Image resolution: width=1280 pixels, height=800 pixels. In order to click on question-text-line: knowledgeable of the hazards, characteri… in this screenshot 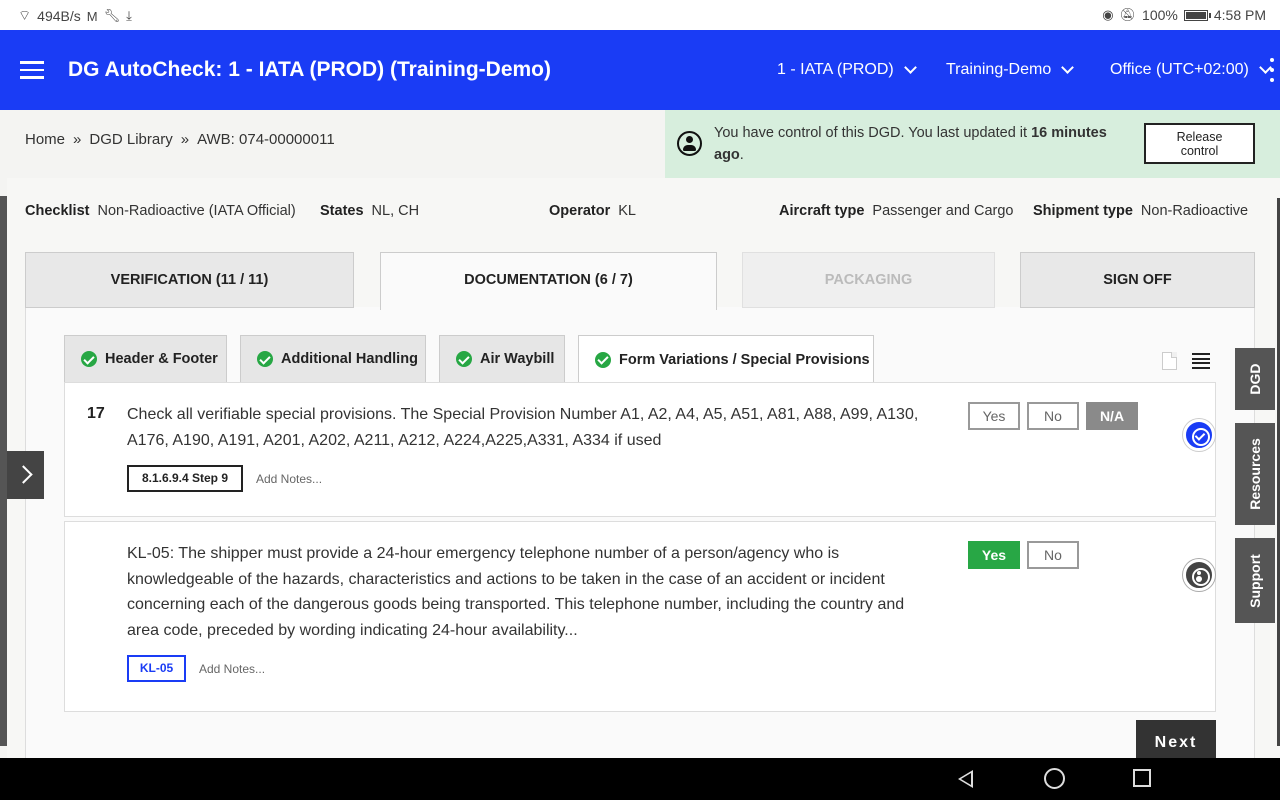, I will do `click(506, 579)`.